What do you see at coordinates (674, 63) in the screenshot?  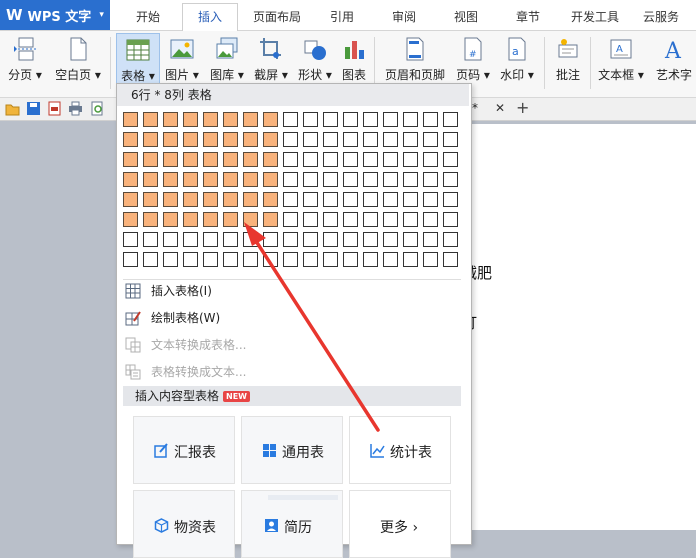 I see `wordart-button: A 艺术字` at bounding box center [674, 63].